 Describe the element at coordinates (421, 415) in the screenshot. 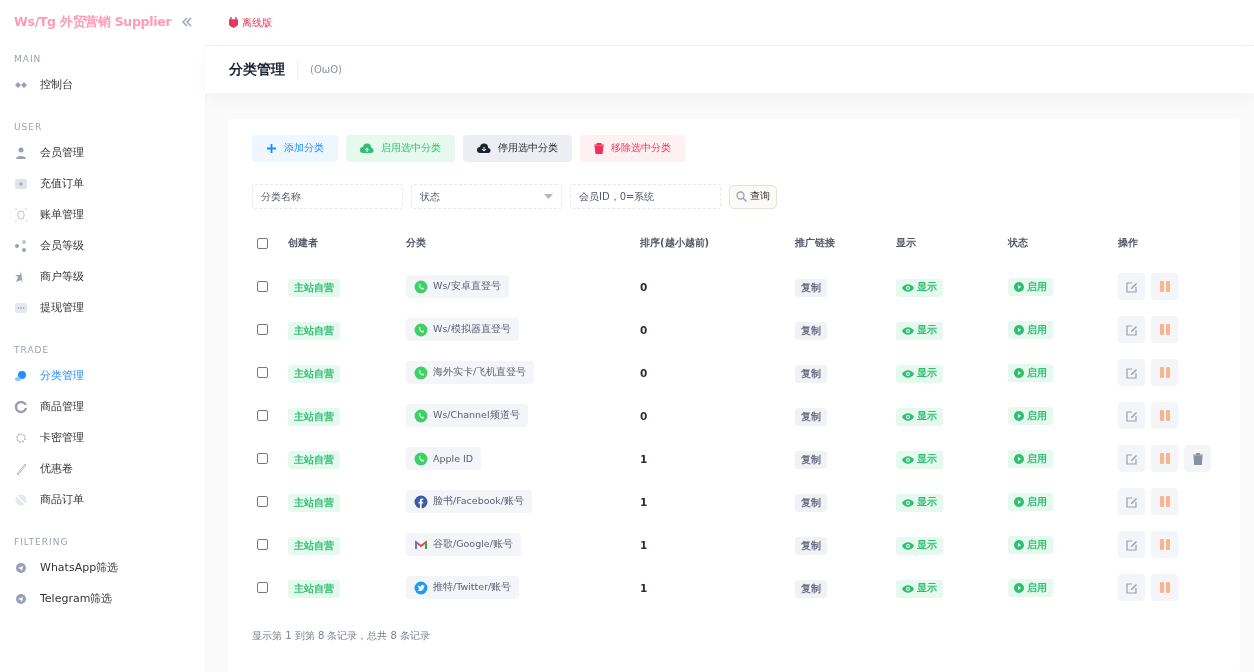

I see `whatsapp-icon` at that location.